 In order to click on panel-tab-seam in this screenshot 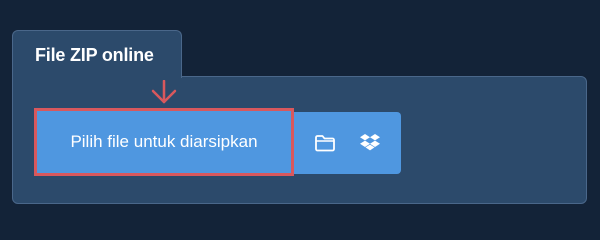, I will do `click(97, 76)`.